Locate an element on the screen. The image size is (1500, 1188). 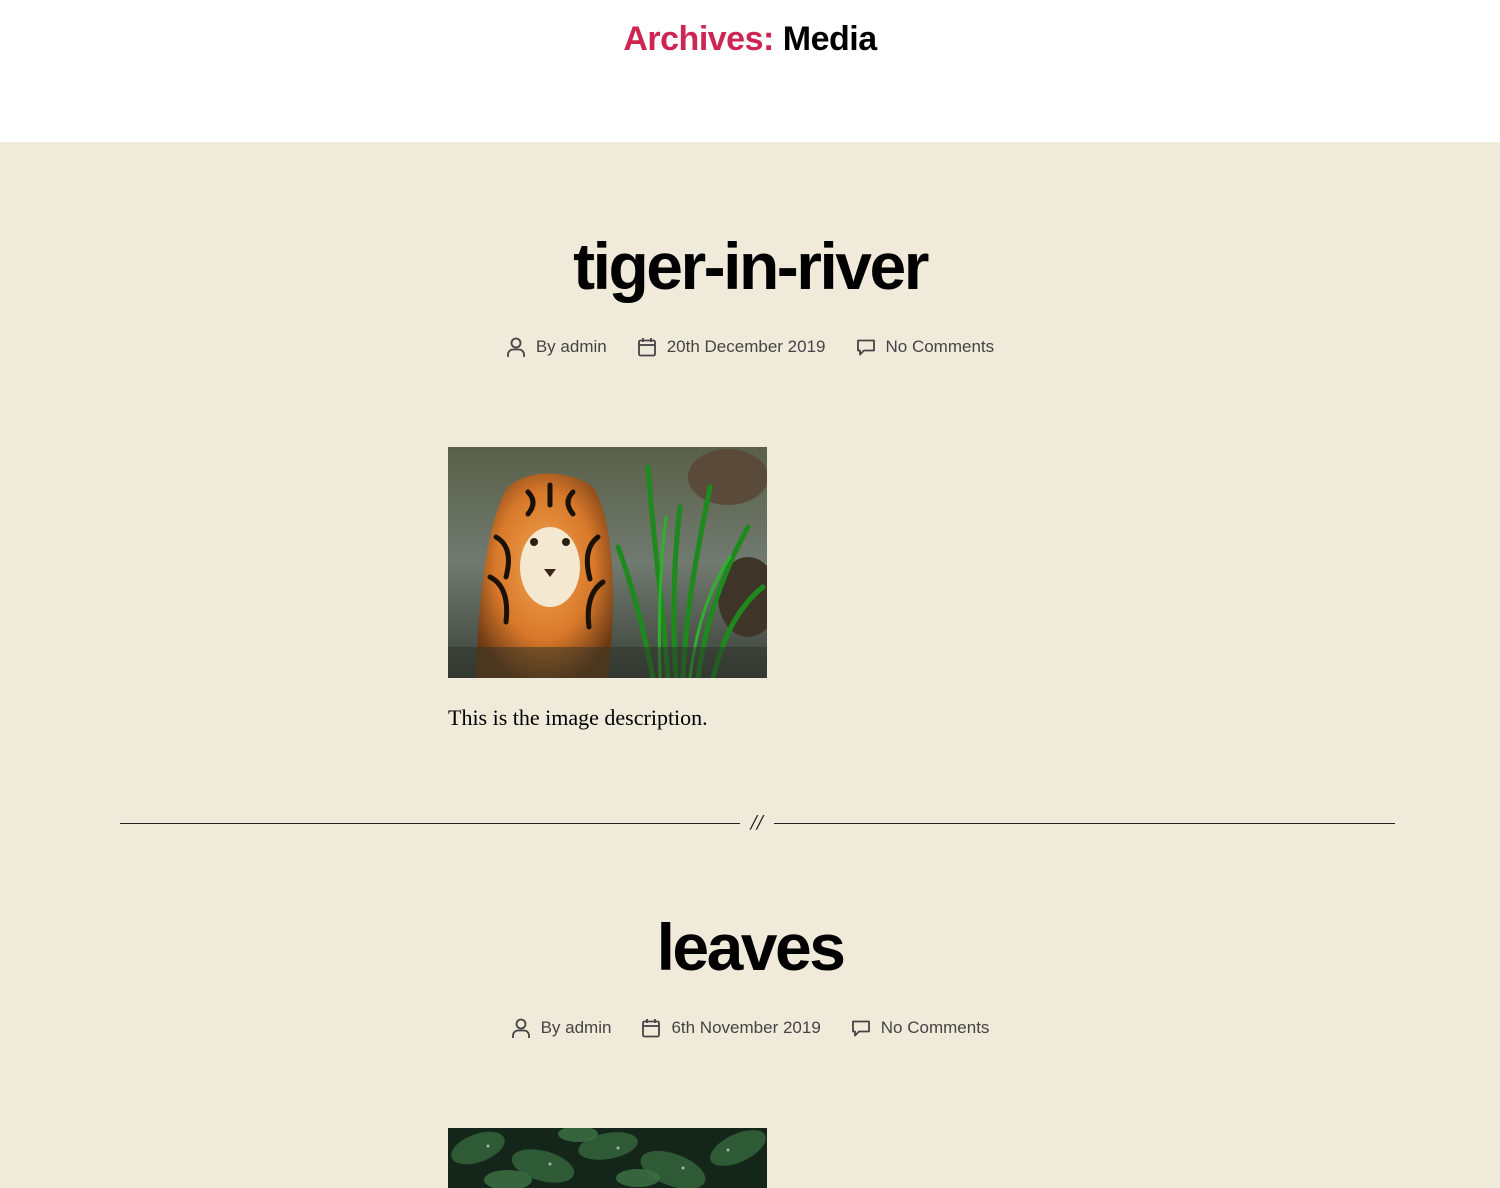
post-description: This is the image description. is located at coordinates (578, 717).